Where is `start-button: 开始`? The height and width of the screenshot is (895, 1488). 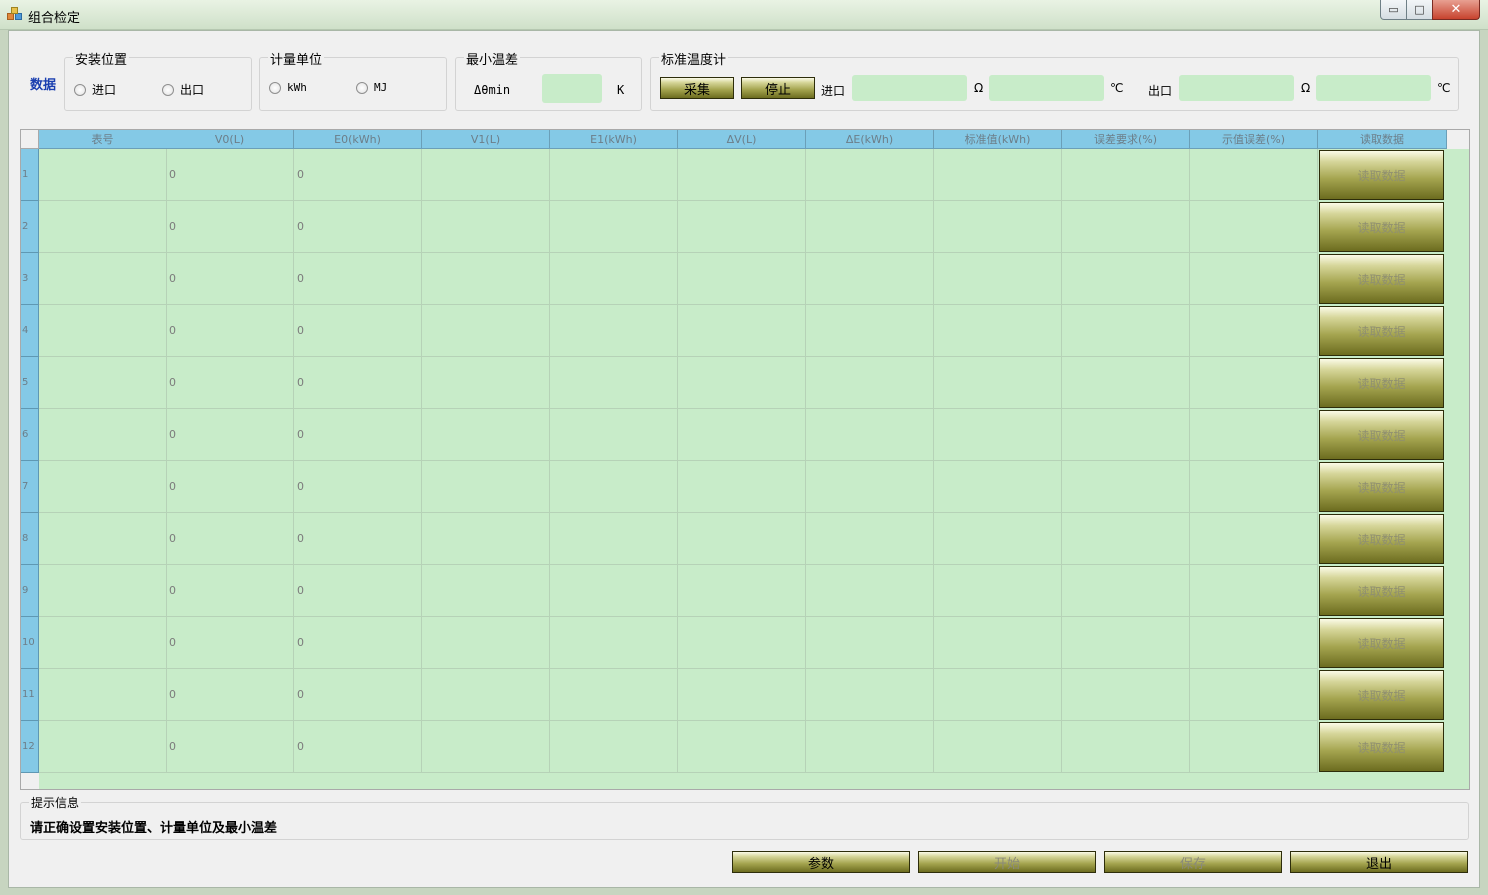 start-button: 开始 is located at coordinates (1007, 862).